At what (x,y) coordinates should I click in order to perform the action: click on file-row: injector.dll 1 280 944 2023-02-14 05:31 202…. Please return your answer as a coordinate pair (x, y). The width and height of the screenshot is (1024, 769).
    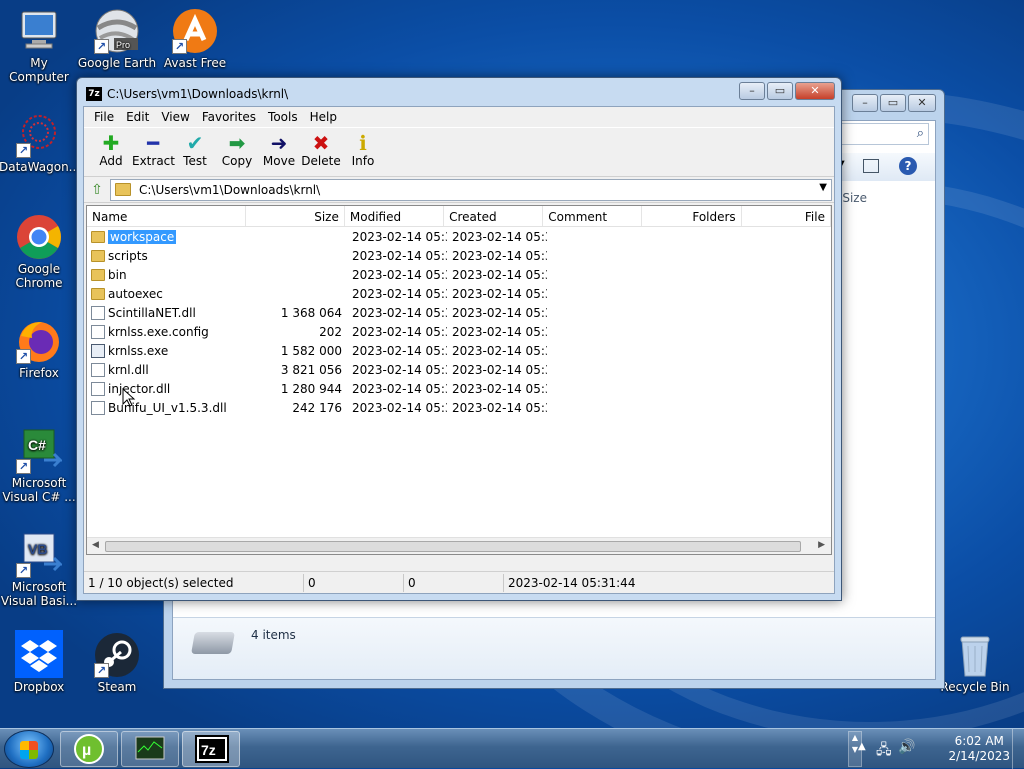
    Looking at the image, I should click on (459, 388).